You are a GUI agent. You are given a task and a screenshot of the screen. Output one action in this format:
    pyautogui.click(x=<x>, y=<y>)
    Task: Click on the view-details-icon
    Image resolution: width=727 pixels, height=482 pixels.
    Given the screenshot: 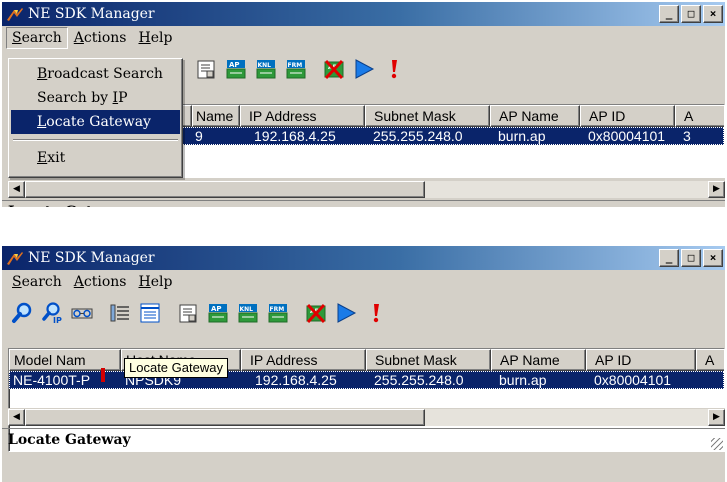 What is the action you would take?
    pyautogui.click(x=150, y=313)
    